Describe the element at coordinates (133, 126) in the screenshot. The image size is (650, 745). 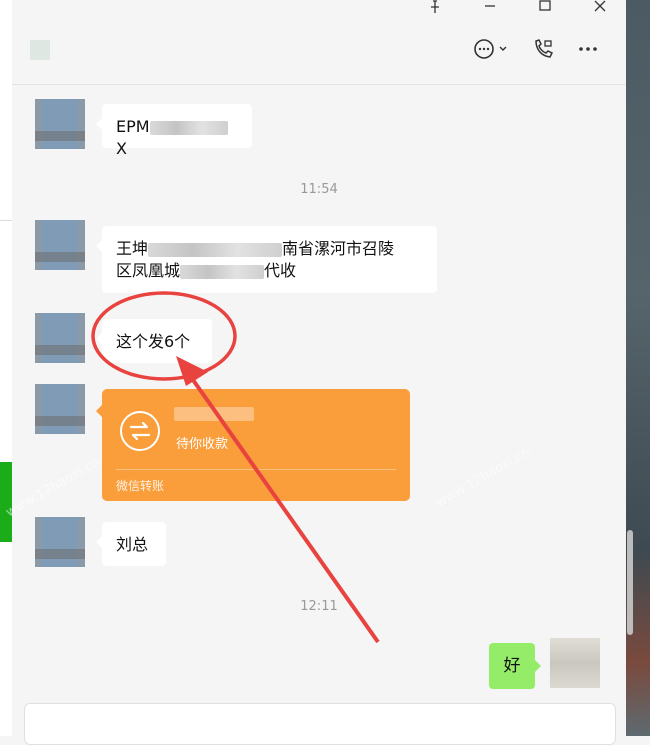
I see `message-text: EPM` at that location.